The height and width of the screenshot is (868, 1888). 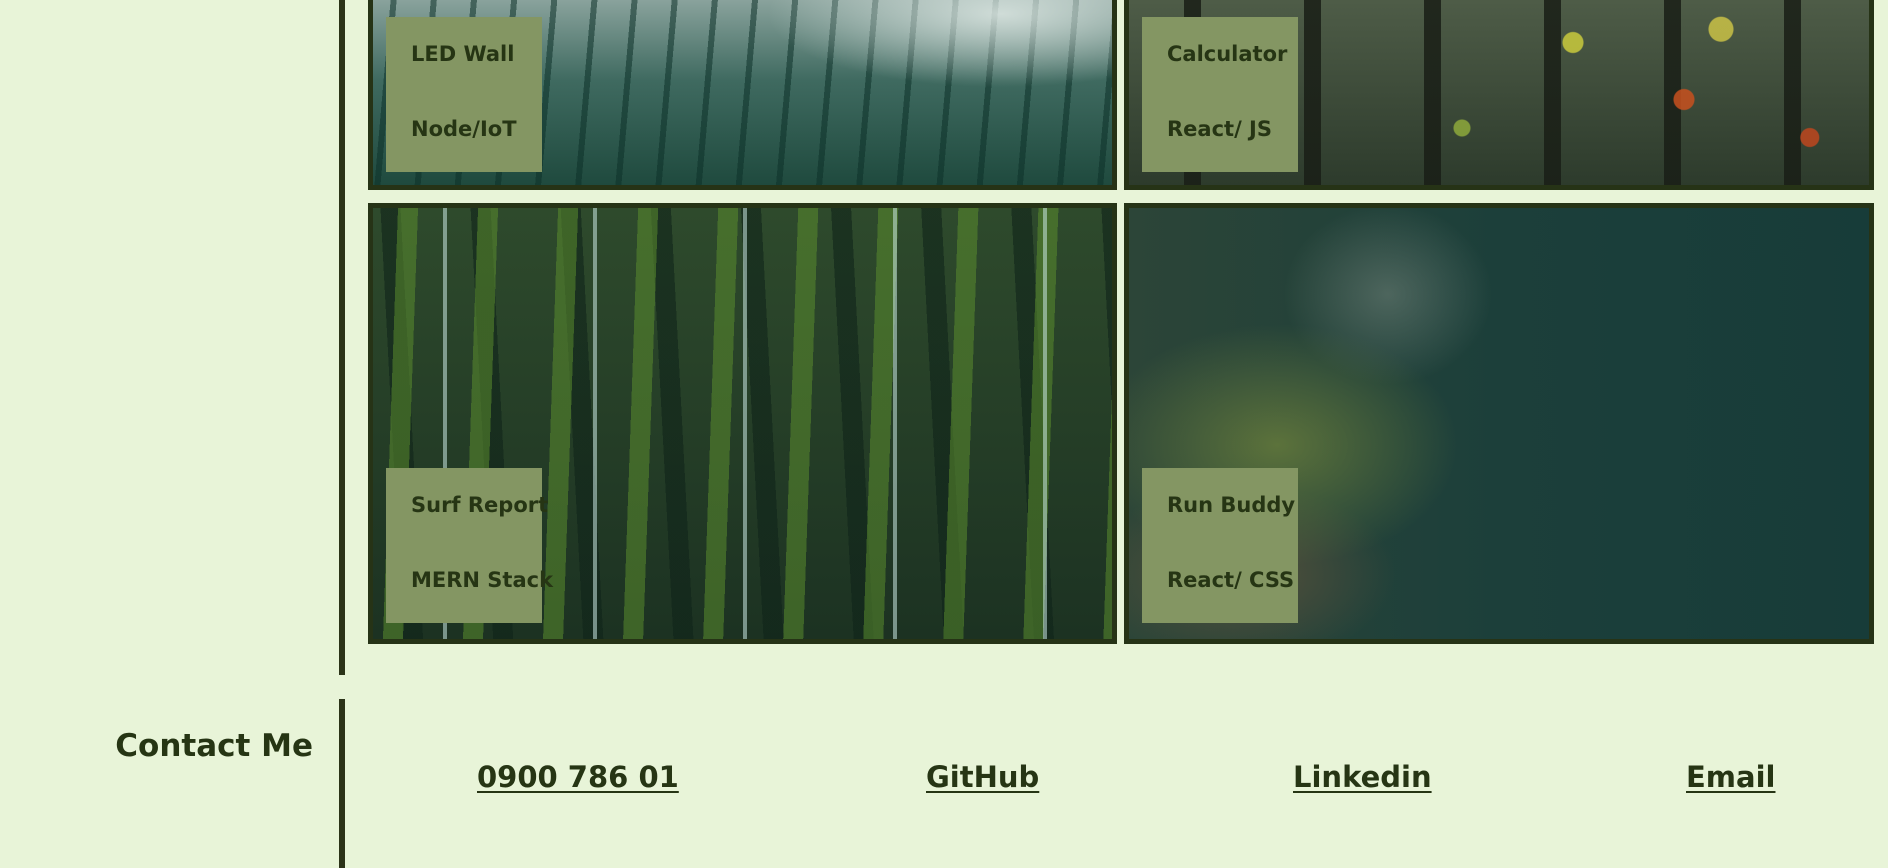 I want to click on contact-divider, so click(x=342, y=783).